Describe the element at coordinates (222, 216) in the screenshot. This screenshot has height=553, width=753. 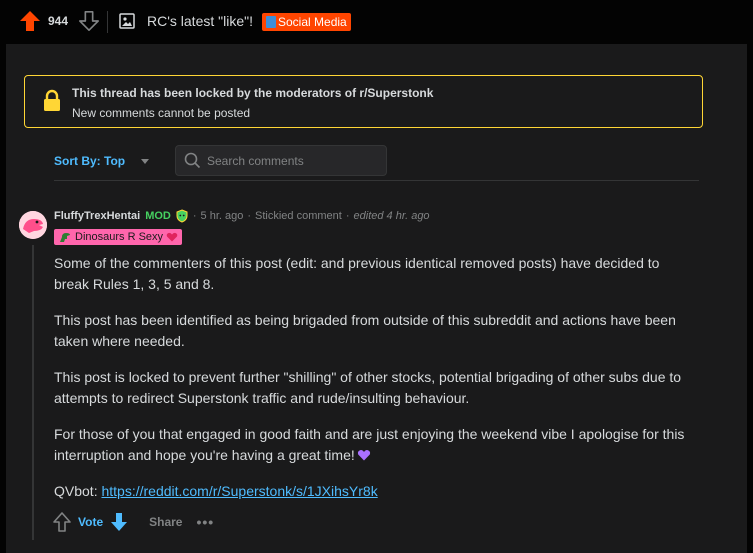
I see `comment-time: 5 hr. ago` at that location.